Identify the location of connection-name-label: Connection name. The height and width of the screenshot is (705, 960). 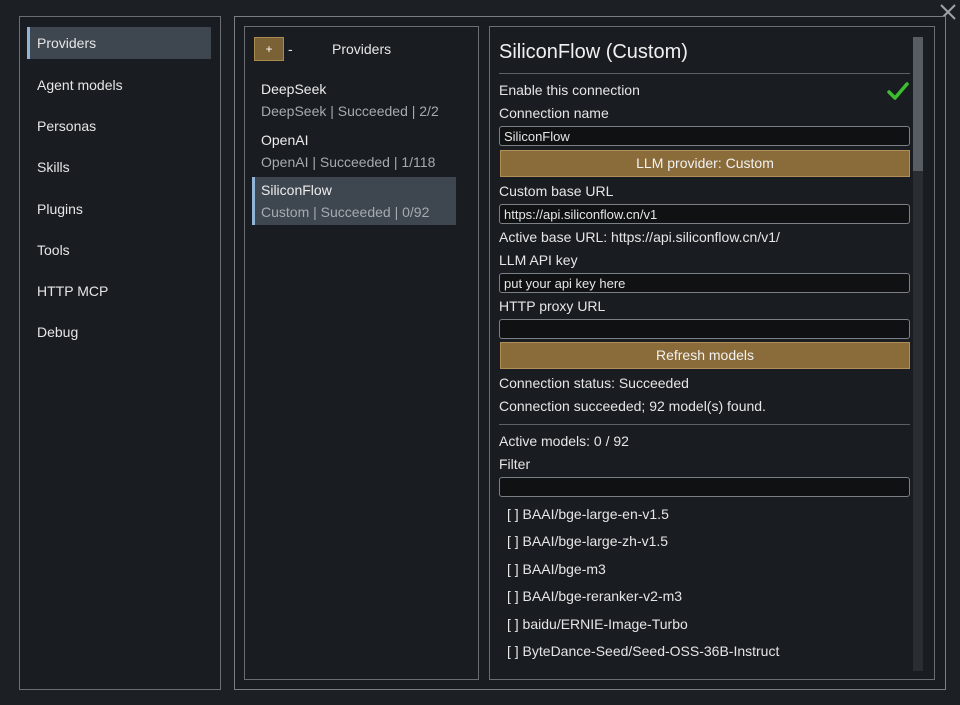
(554, 113).